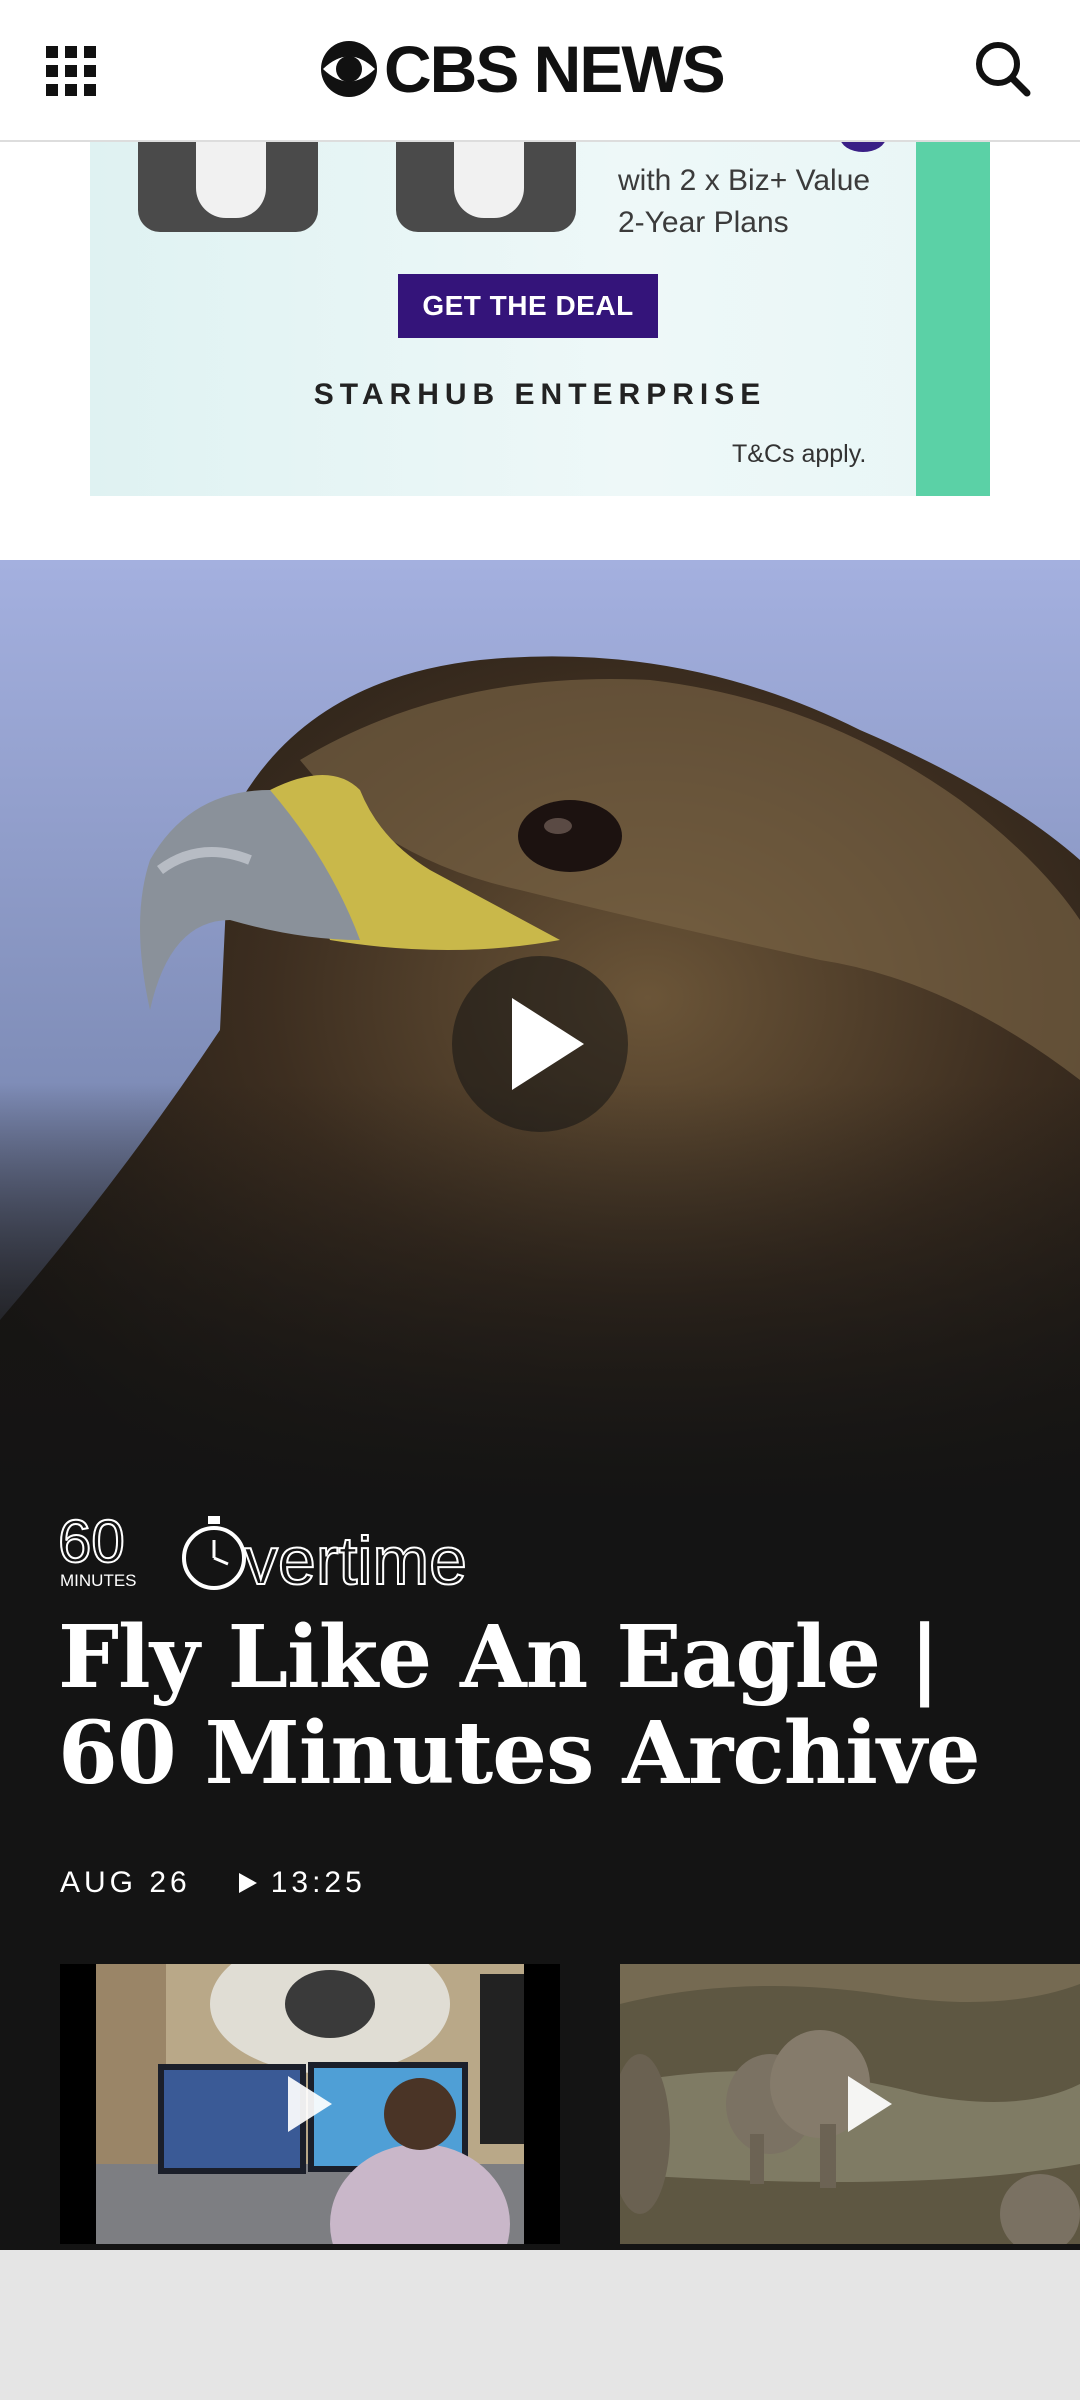 This screenshot has width=1080, height=2400. What do you see at coordinates (555, 69) in the screenshot?
I see `logo-text: CBS NEWS` at bounding box center [555, 69].